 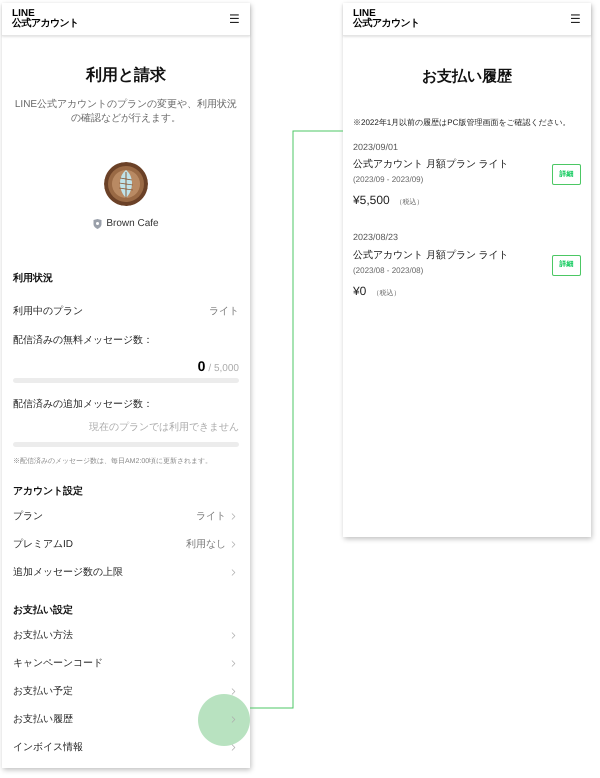 What do you see at coordinates (206, 545) in the screenshot?
I see `menu-value: 利用なし` at bounding box center [206, 545].